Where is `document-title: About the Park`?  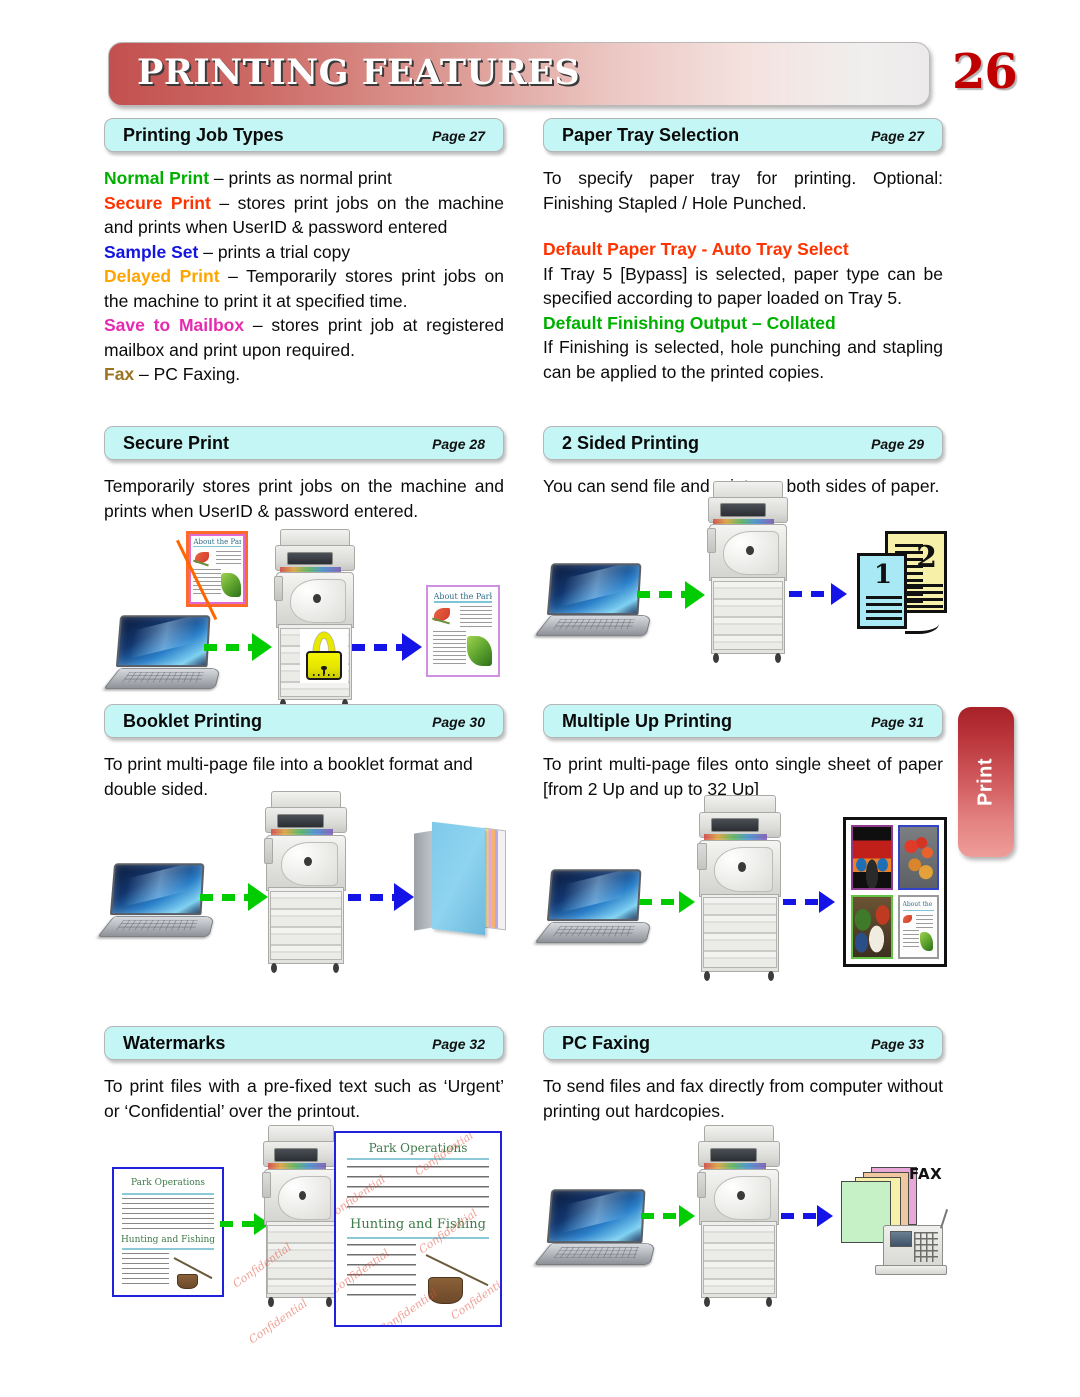 document-title: About the Park is located at coordinates (918, 905).